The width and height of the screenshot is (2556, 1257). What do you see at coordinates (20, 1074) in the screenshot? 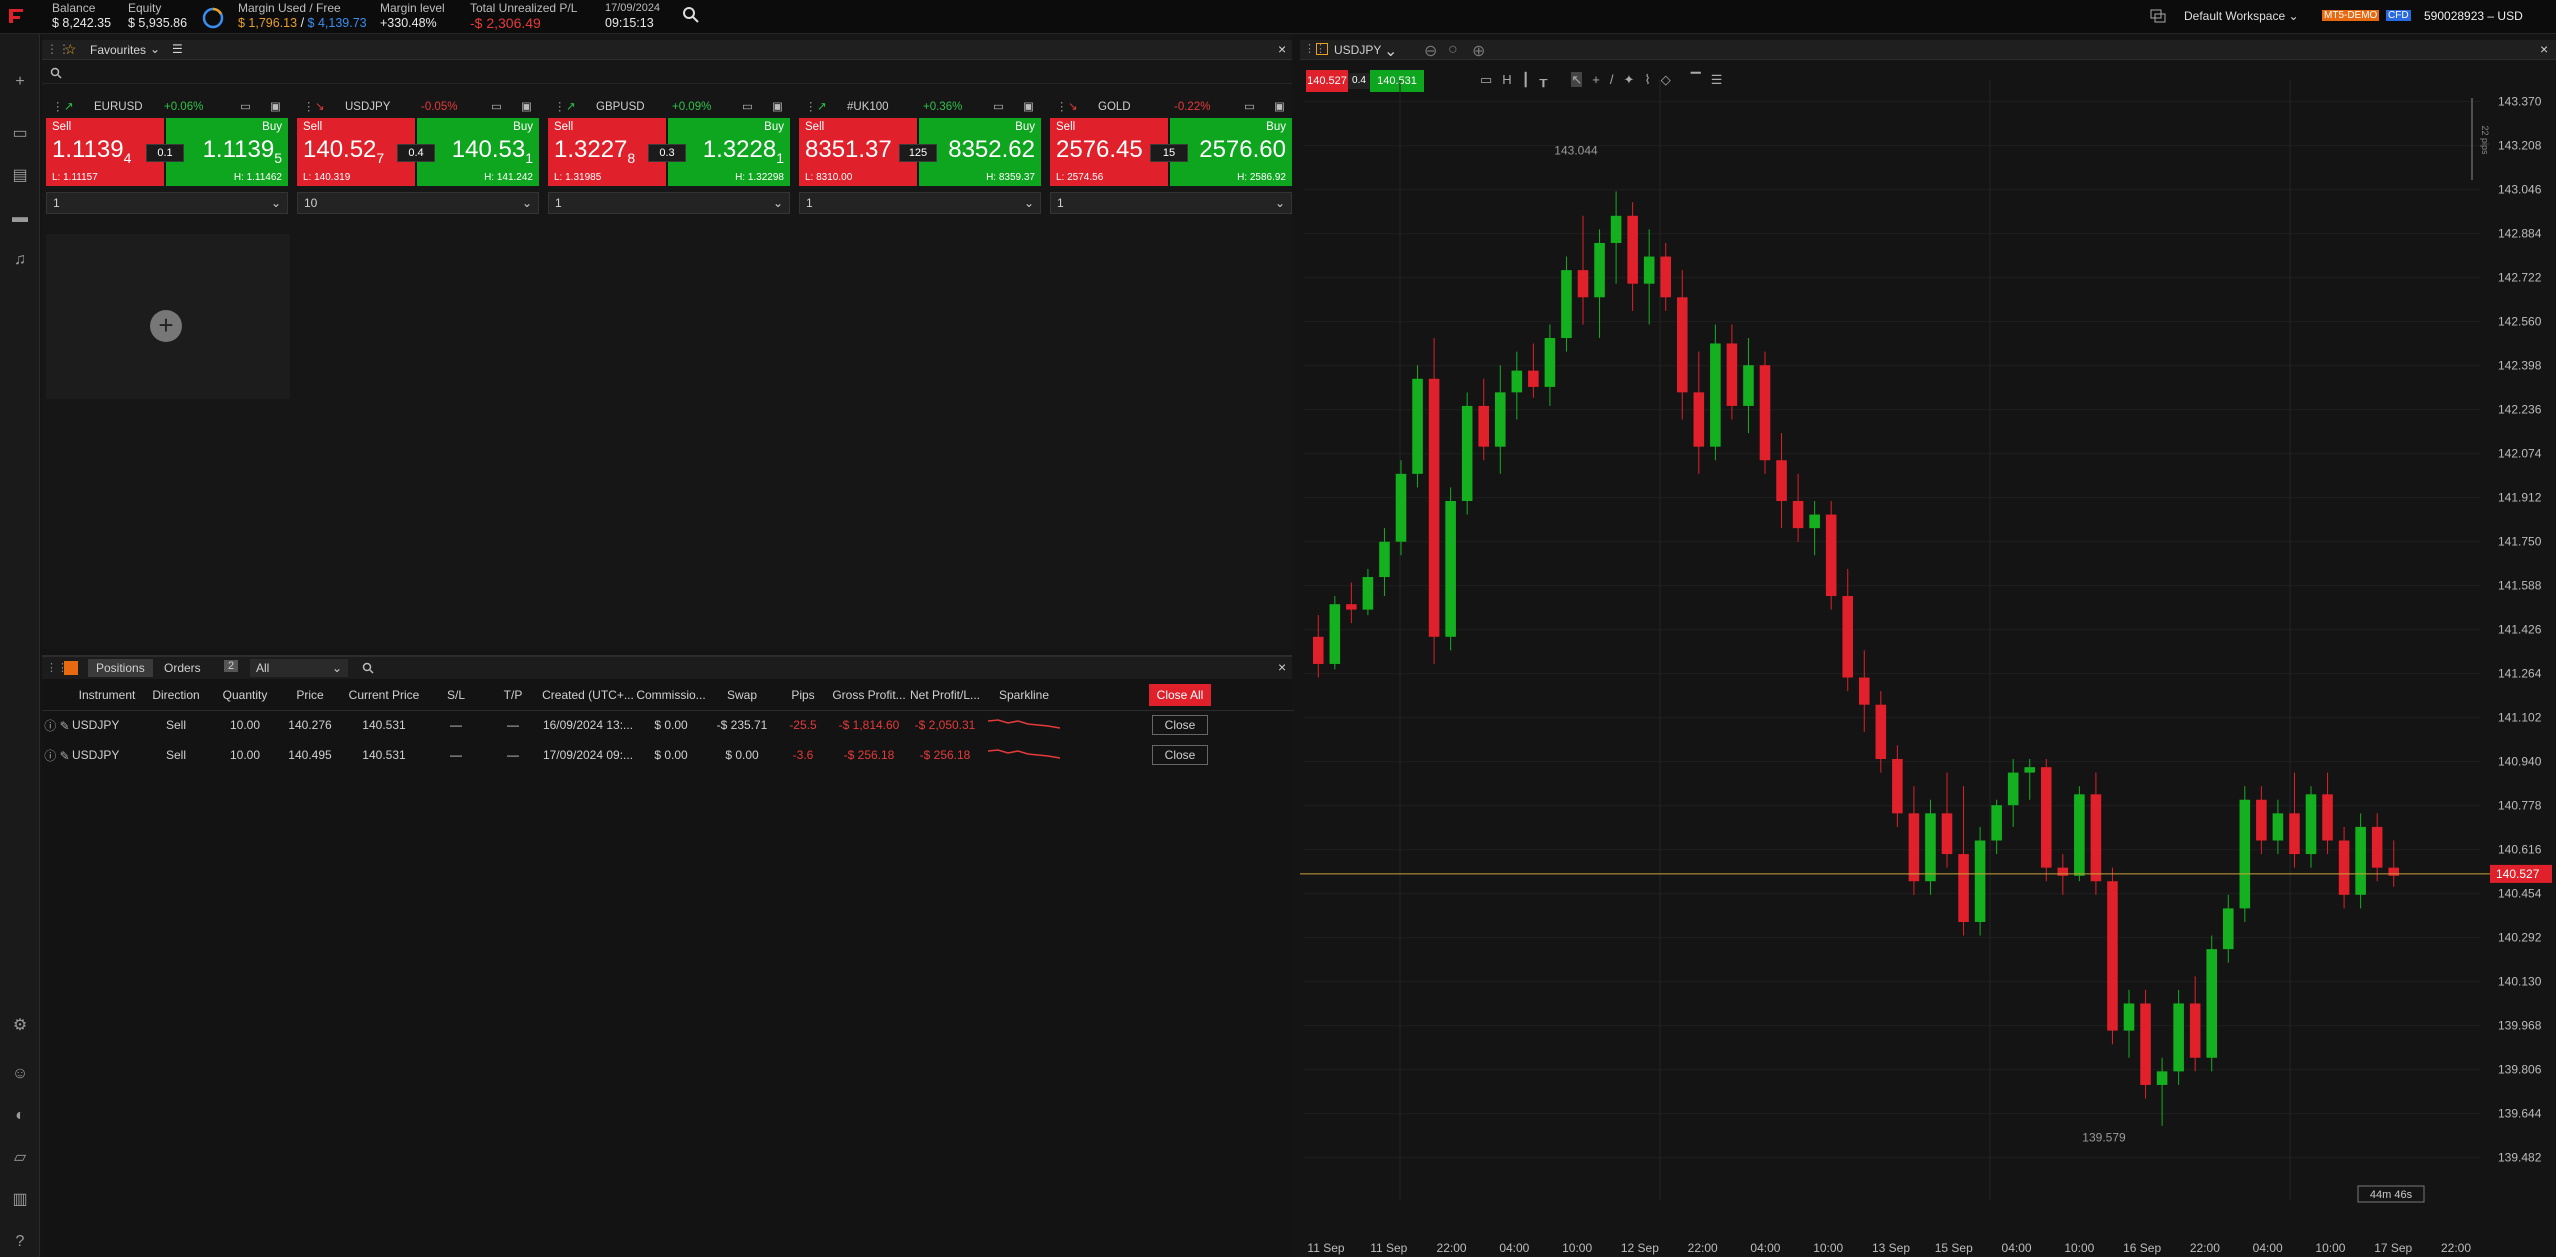
I see `user-settings-icon: ☺` at bounding box center [20, 1074].